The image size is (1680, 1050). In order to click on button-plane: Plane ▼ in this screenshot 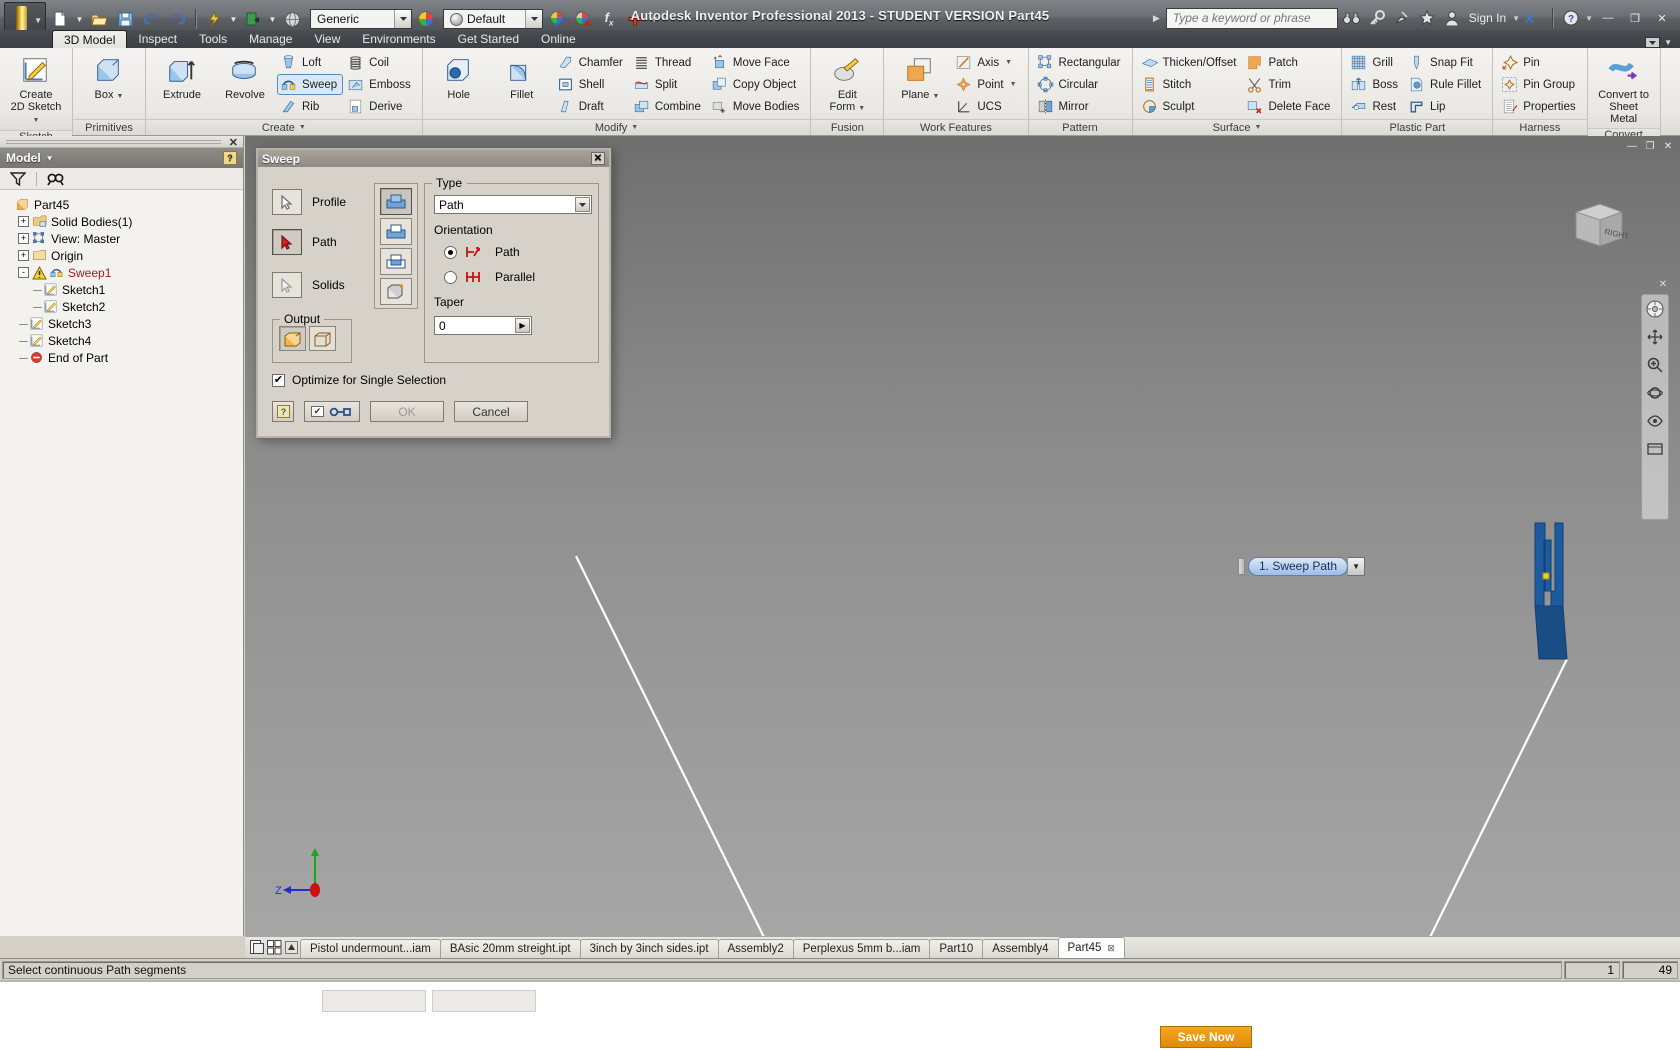, I will do `click(920, 79)`.